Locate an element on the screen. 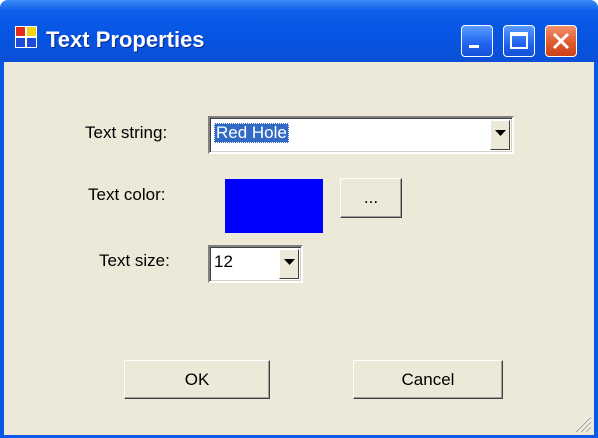 This screenshot has width=598, height=438. maximize-icon is located at coordinates (519, 40).